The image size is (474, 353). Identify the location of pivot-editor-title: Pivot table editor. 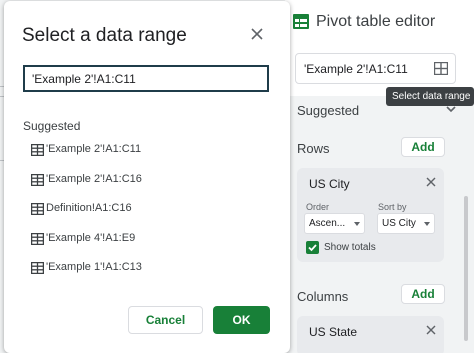
(376, 21).